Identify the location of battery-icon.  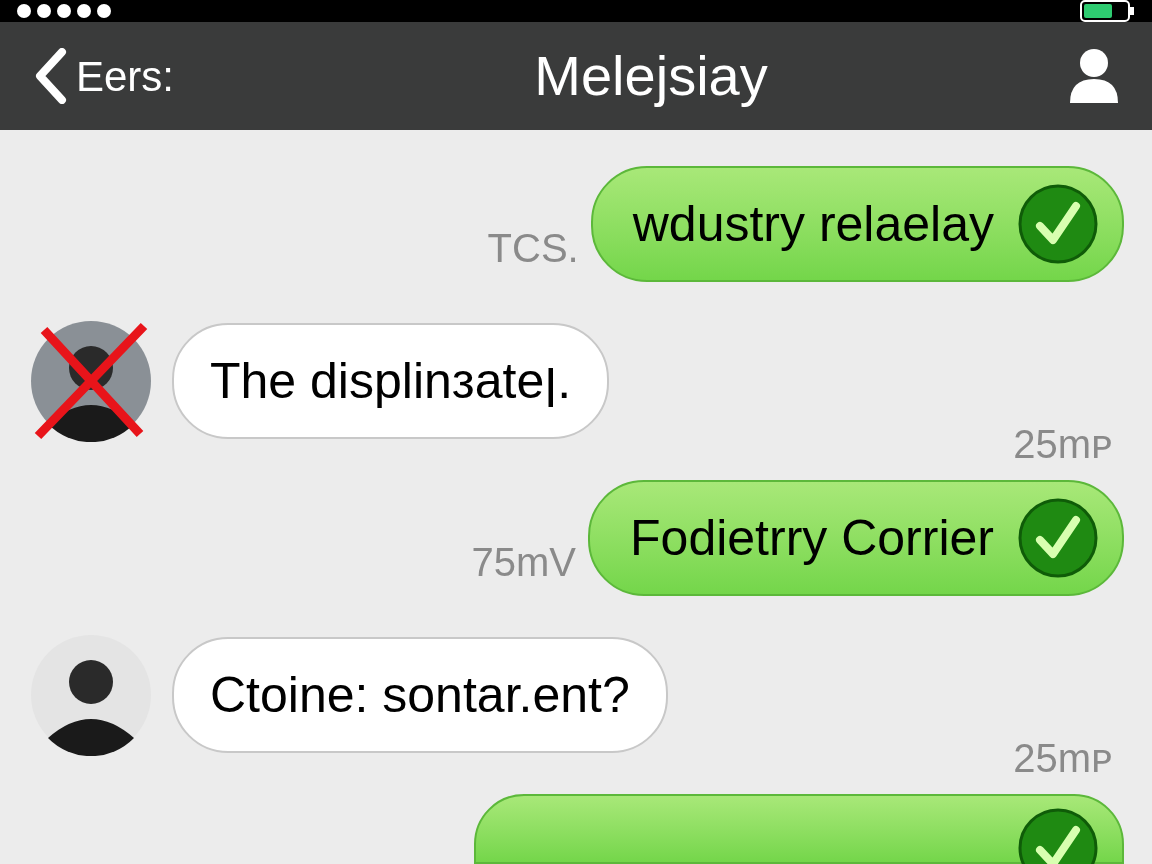
(1108, 11).